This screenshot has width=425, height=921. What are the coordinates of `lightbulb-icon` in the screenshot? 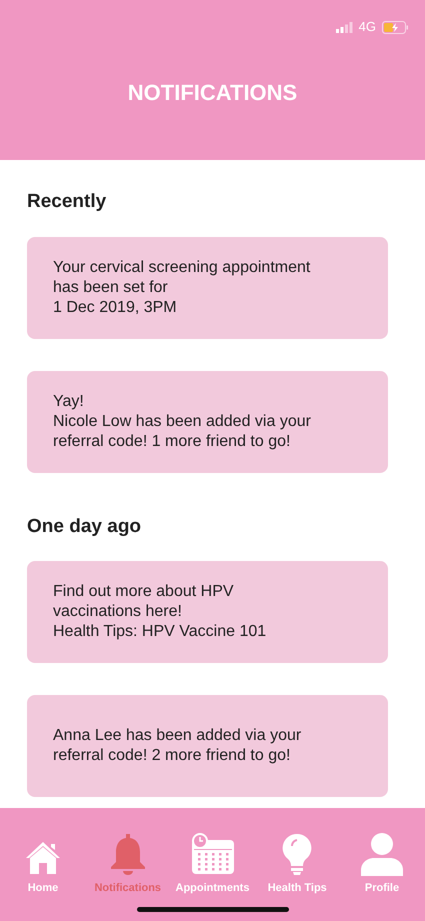 It's located at (297, 854).